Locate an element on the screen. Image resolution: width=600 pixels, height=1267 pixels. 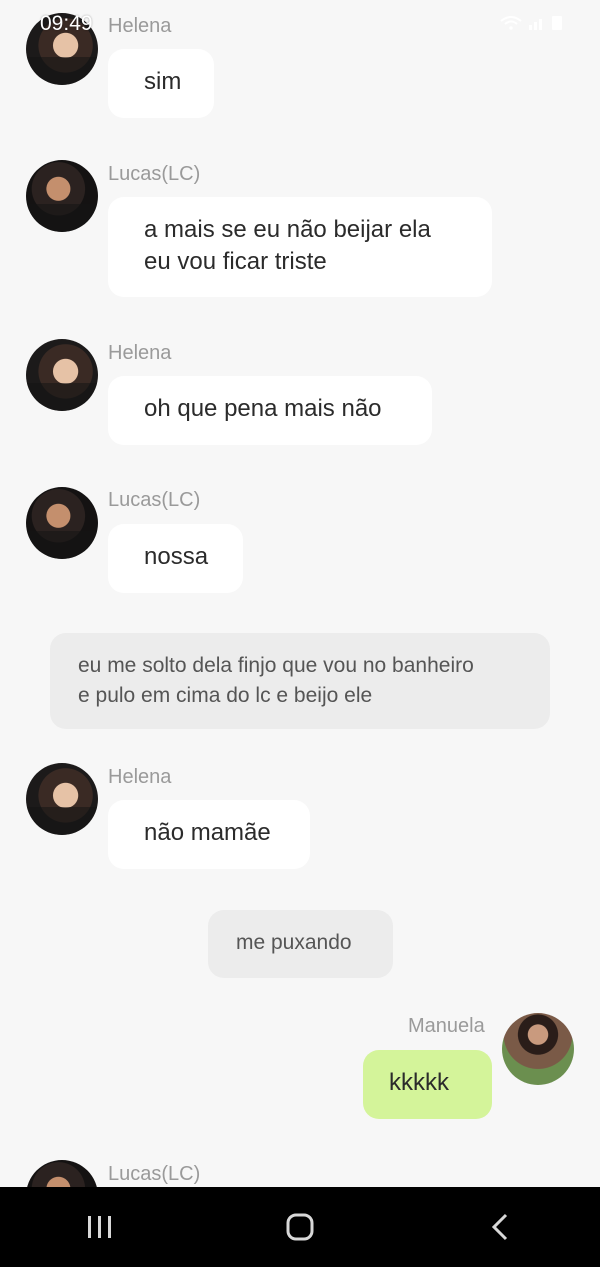
message-bubble: nossa is located at coordinates (175, 558).